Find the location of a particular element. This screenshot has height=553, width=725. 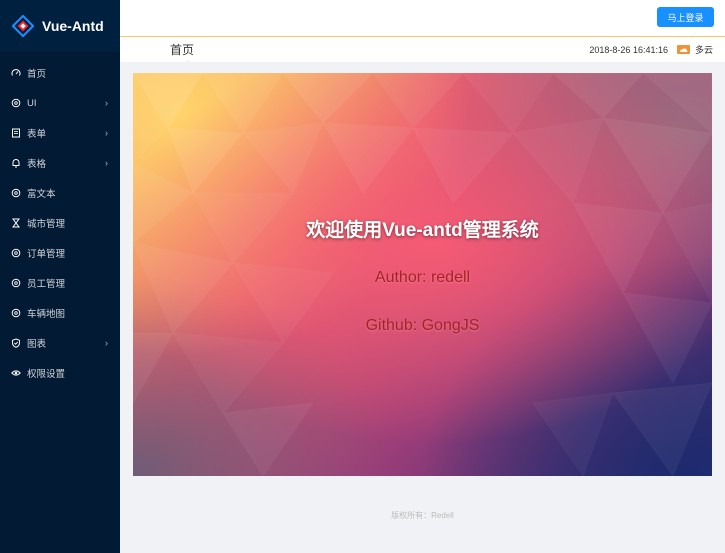

sidebar-item-order: 订单管理 is located at coordinates (60, 253).